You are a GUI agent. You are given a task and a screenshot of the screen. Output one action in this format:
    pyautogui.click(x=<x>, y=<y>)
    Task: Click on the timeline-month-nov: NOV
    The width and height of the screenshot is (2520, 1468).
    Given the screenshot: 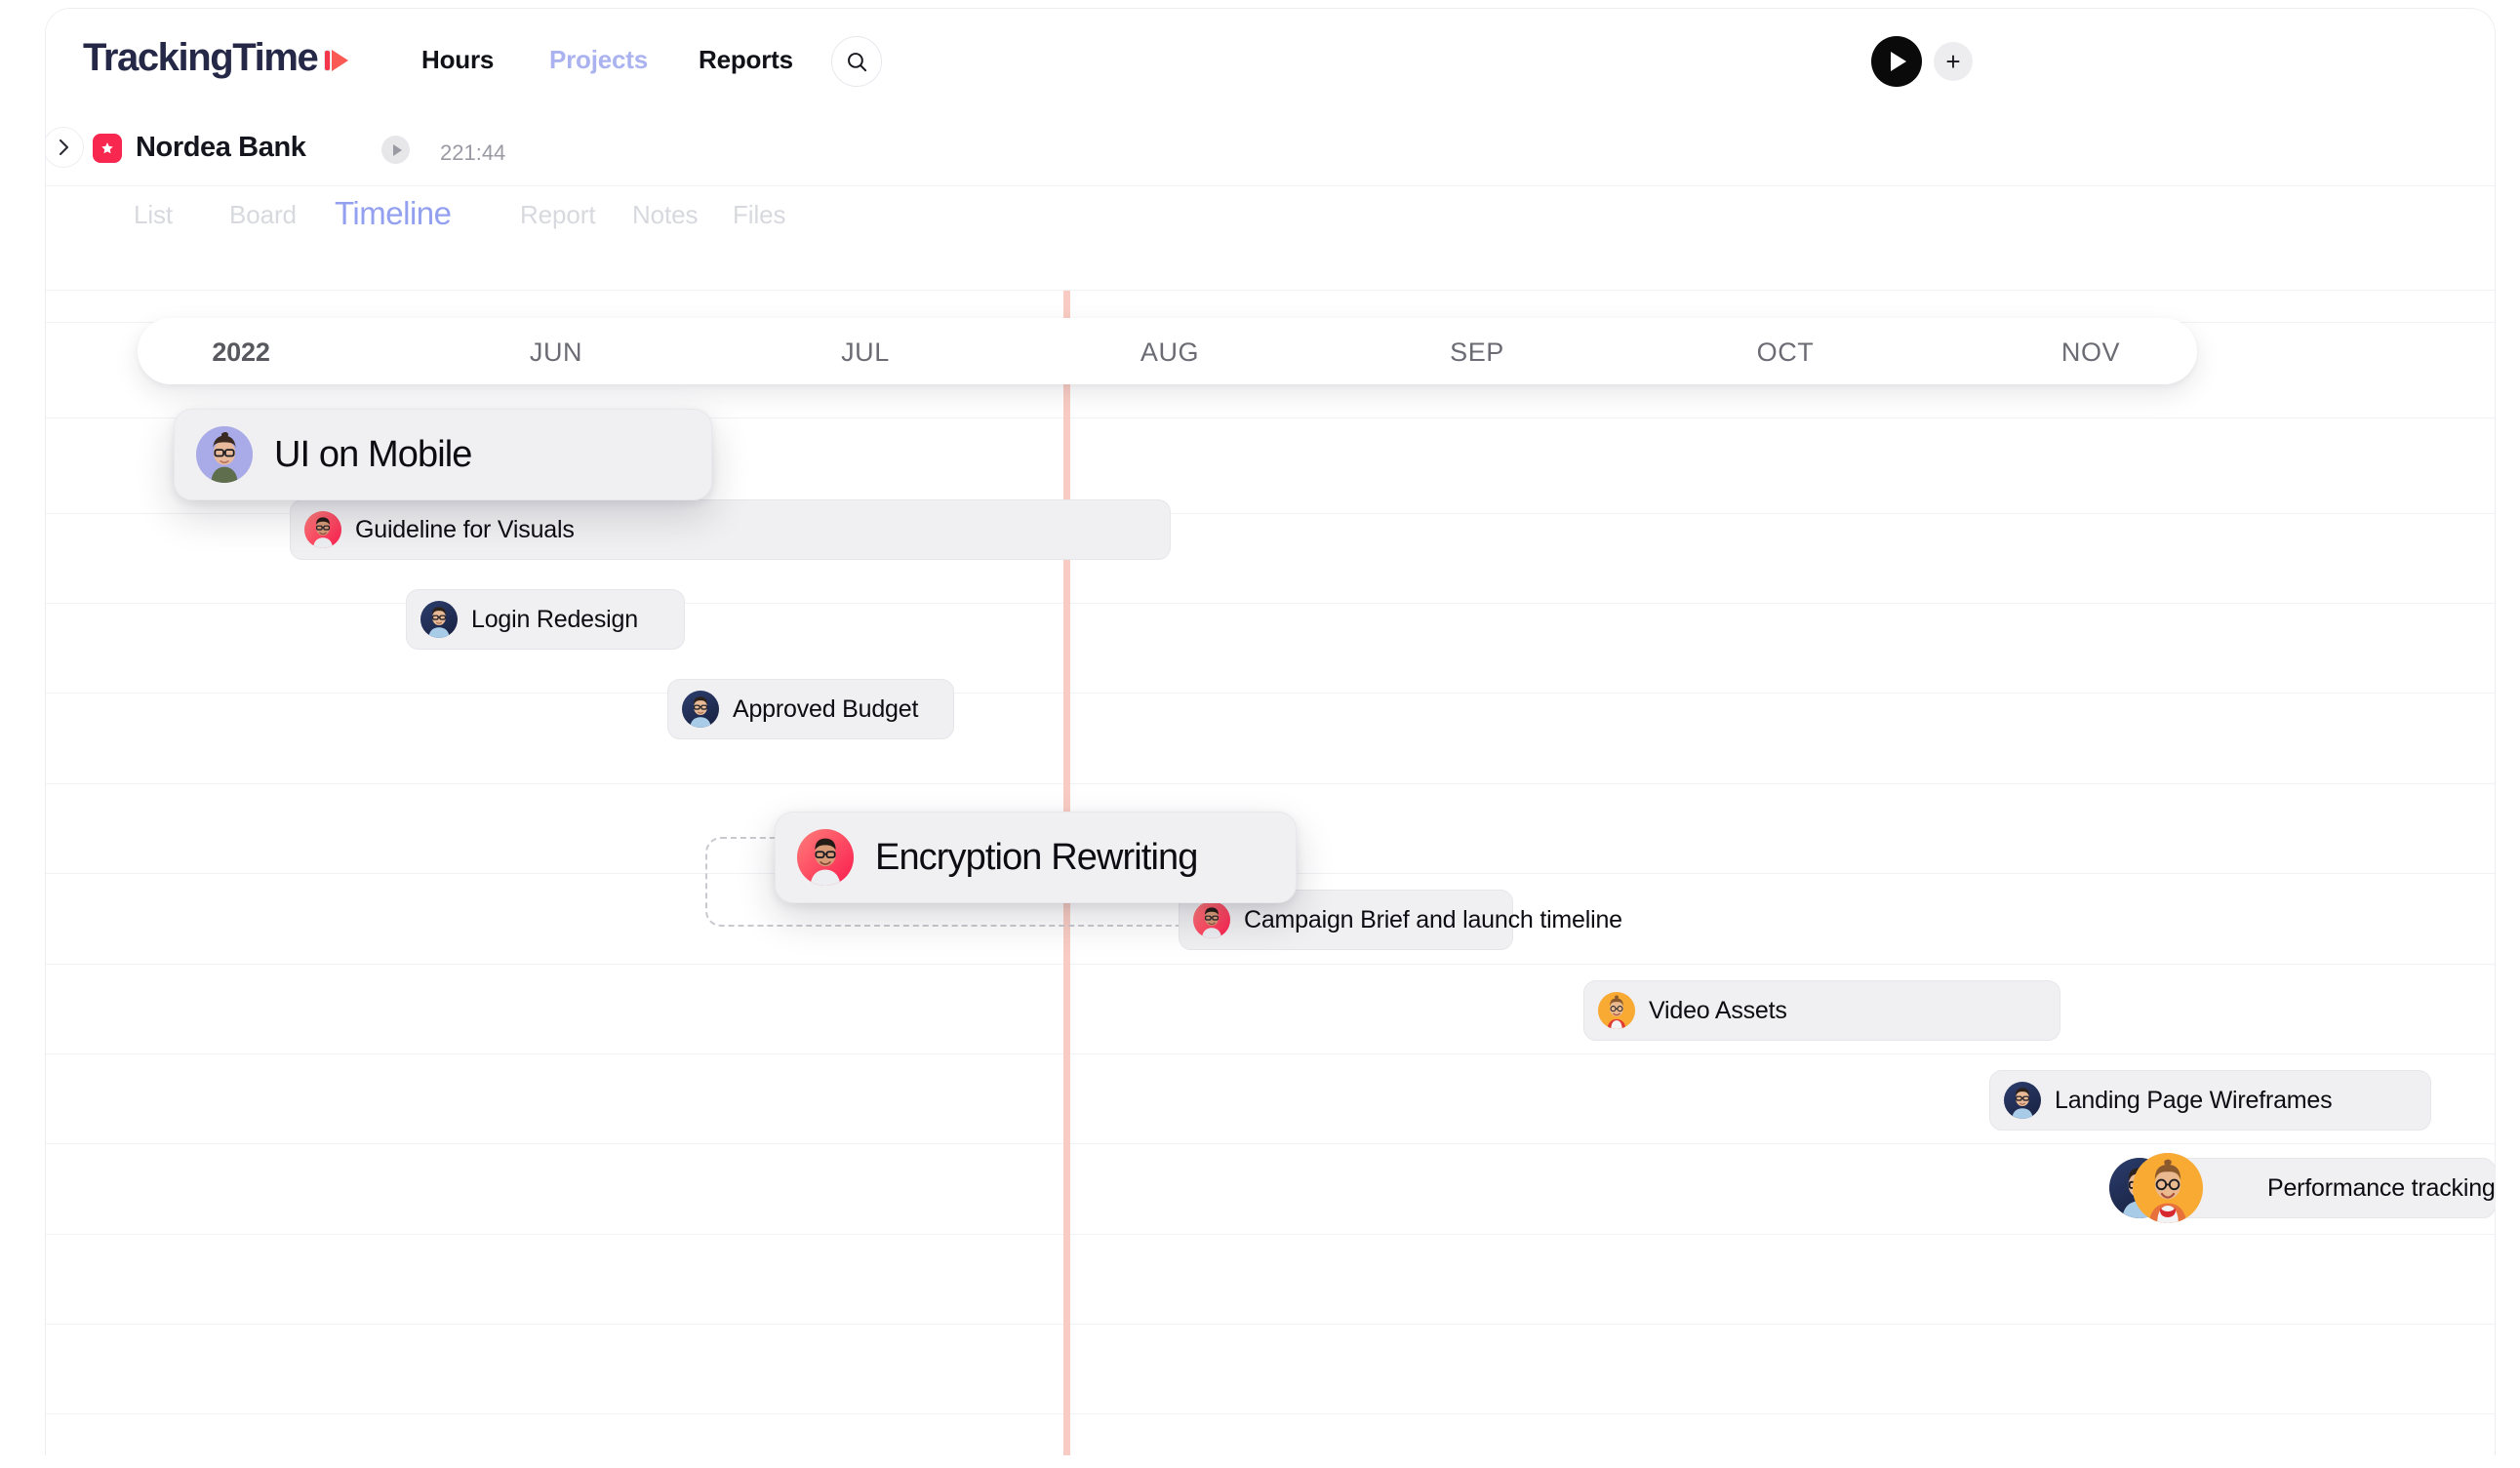 What is the action you would take?
    pyautogui.click(x=2090, y=352)
    